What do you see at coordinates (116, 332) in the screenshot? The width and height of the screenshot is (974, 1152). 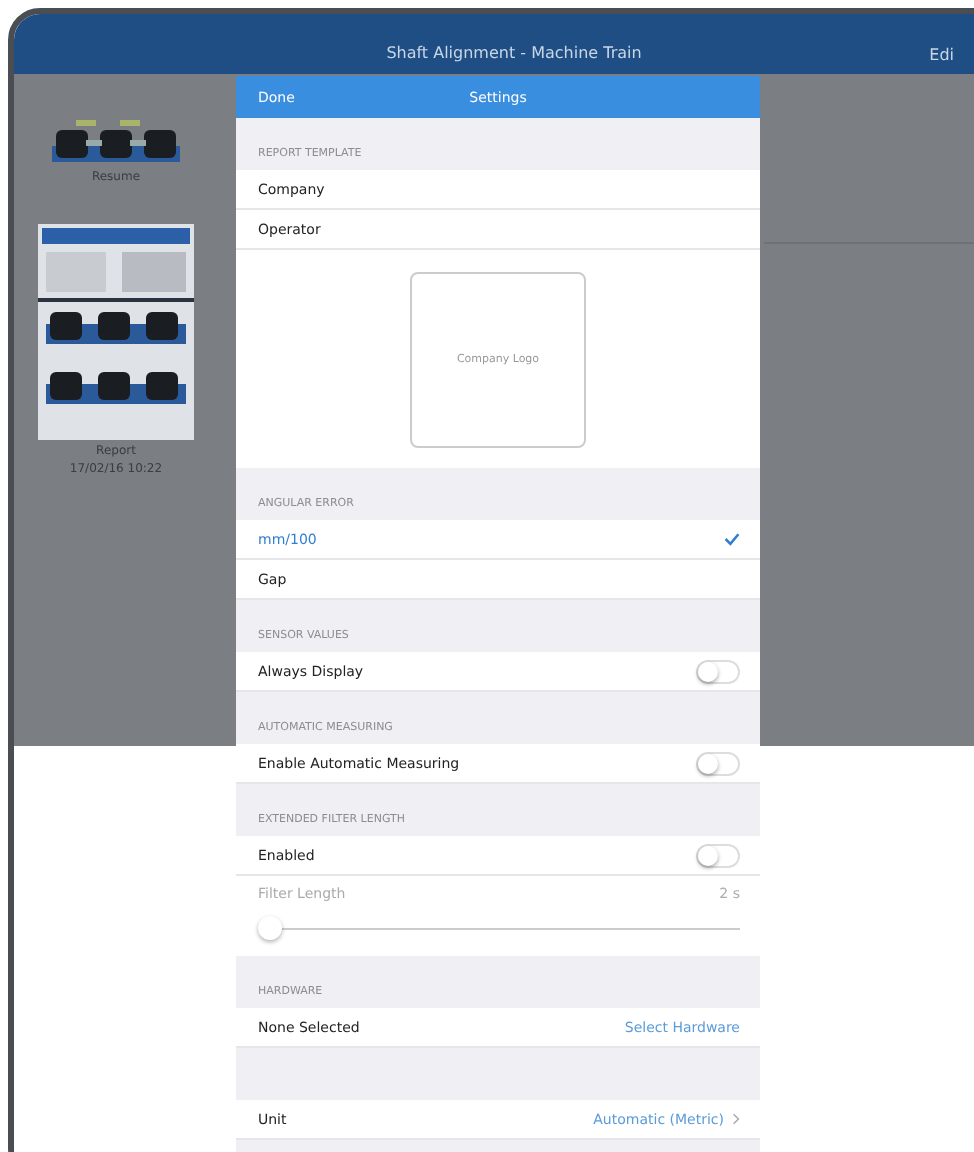 I see `report-thumbnail-drawing` at bounding box center [116, 332].